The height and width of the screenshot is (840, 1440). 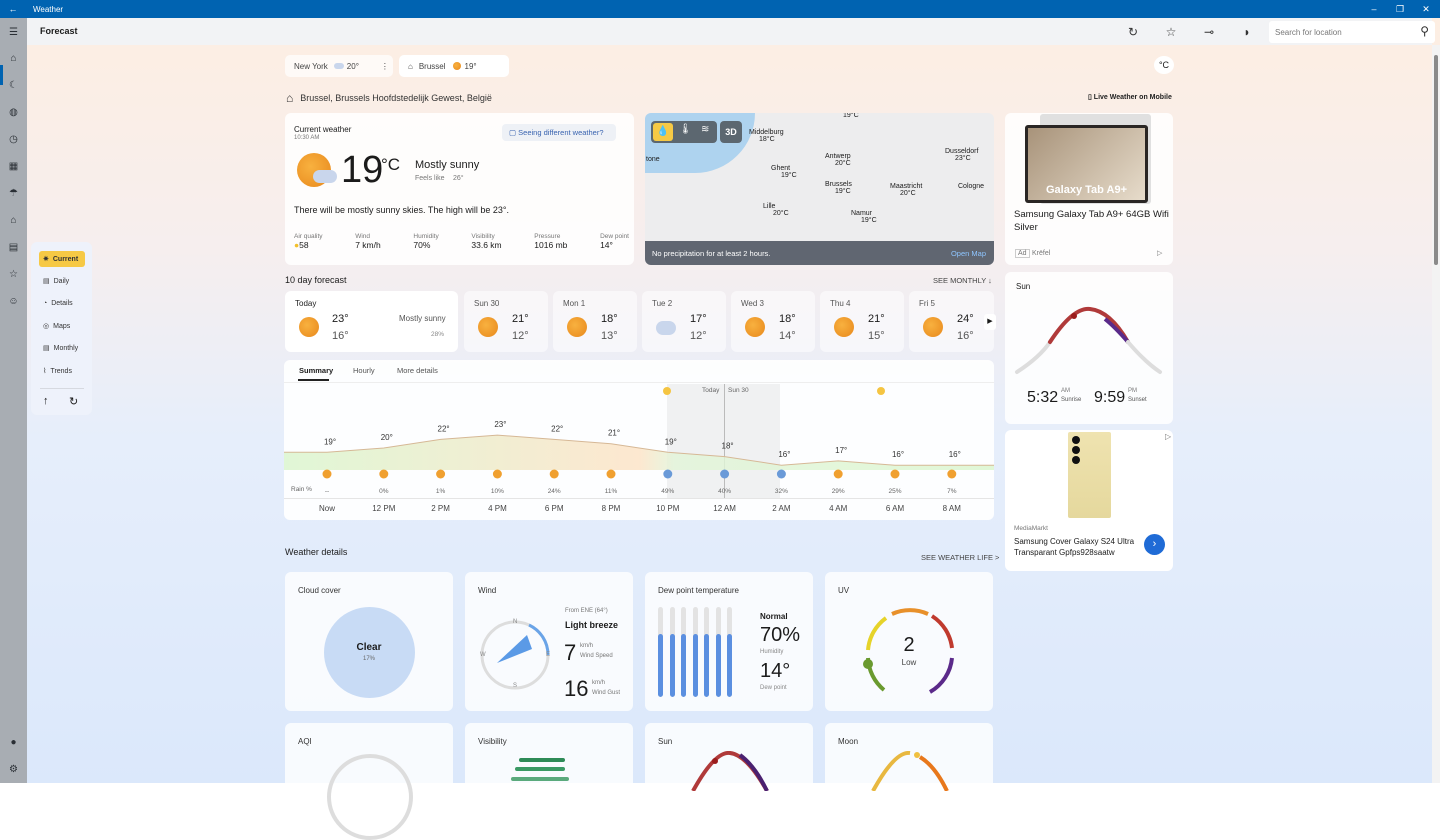 What do you see at coordinates (773, 321) in the screenshot?
I see `day-card: Wed 3 18° 14°` at bounding box center [773, 321].